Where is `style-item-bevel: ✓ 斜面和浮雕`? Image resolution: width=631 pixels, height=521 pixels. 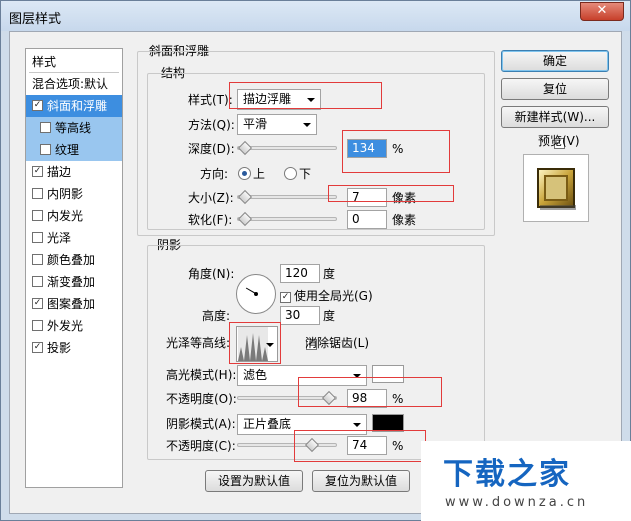
style-item-bevel: ✓ 斜面和浮雕 is located at coordinates (74, 106).